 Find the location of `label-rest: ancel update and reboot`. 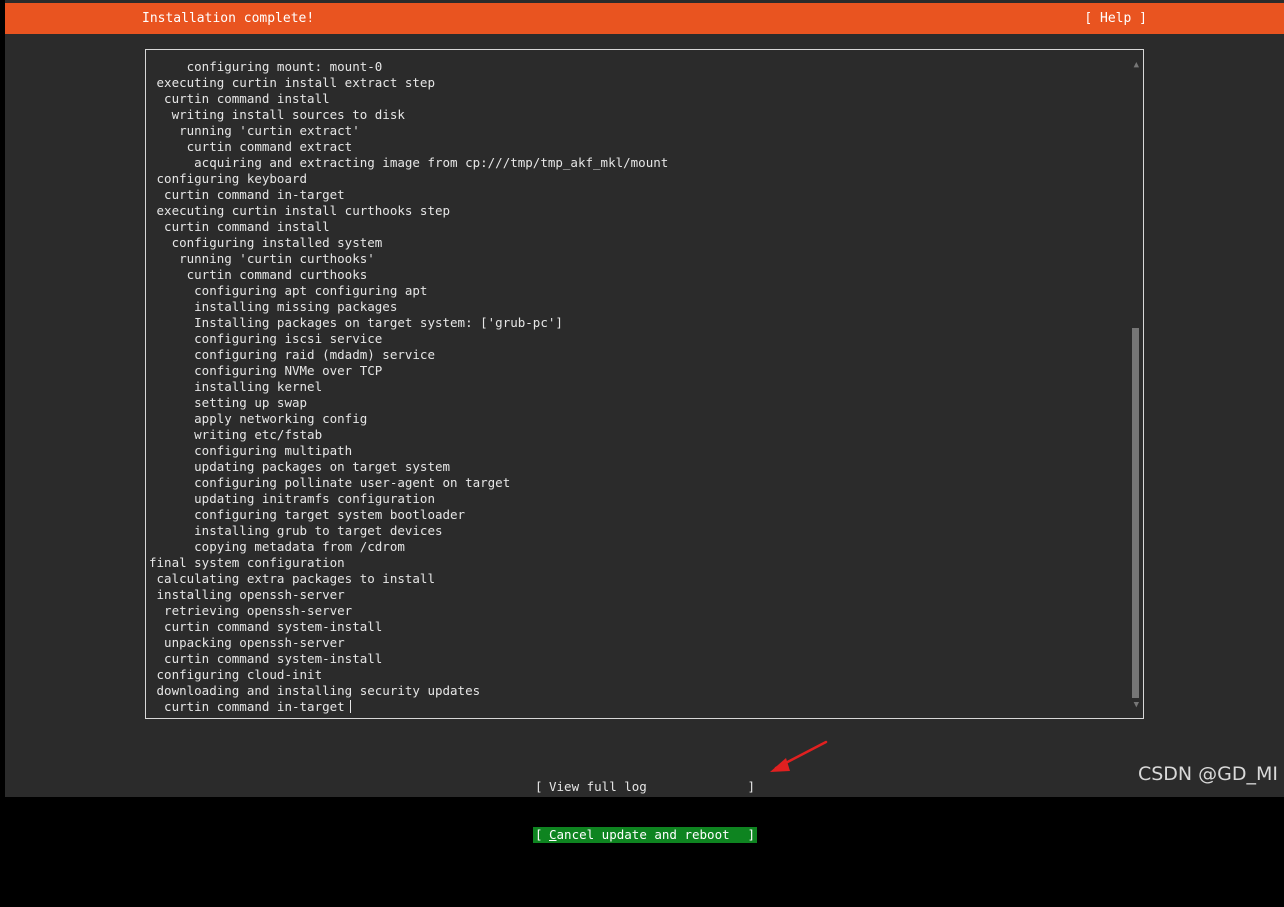

label-rest: ancel update and reboot is located at coordinates (643, 834).